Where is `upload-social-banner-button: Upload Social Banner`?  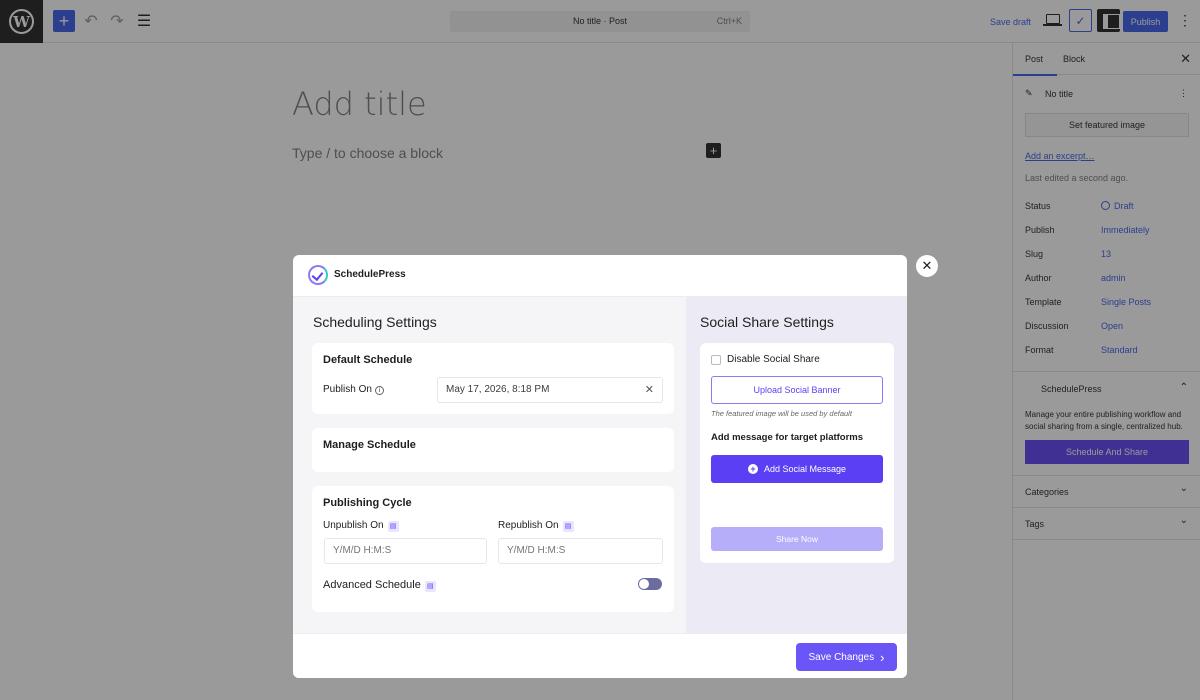
upload-social-banner-button: Upload Social Banner is located at coordinates (797, 390).